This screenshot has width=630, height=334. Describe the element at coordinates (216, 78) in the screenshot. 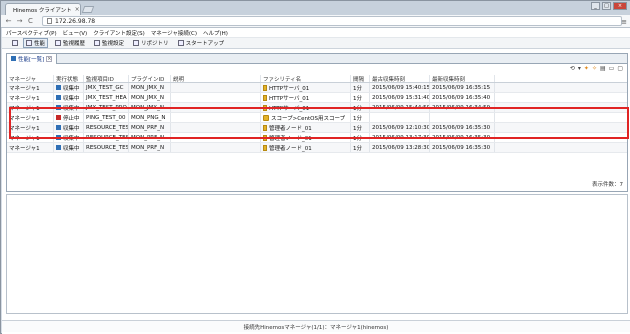

I see `header-description: 説明` at that location.